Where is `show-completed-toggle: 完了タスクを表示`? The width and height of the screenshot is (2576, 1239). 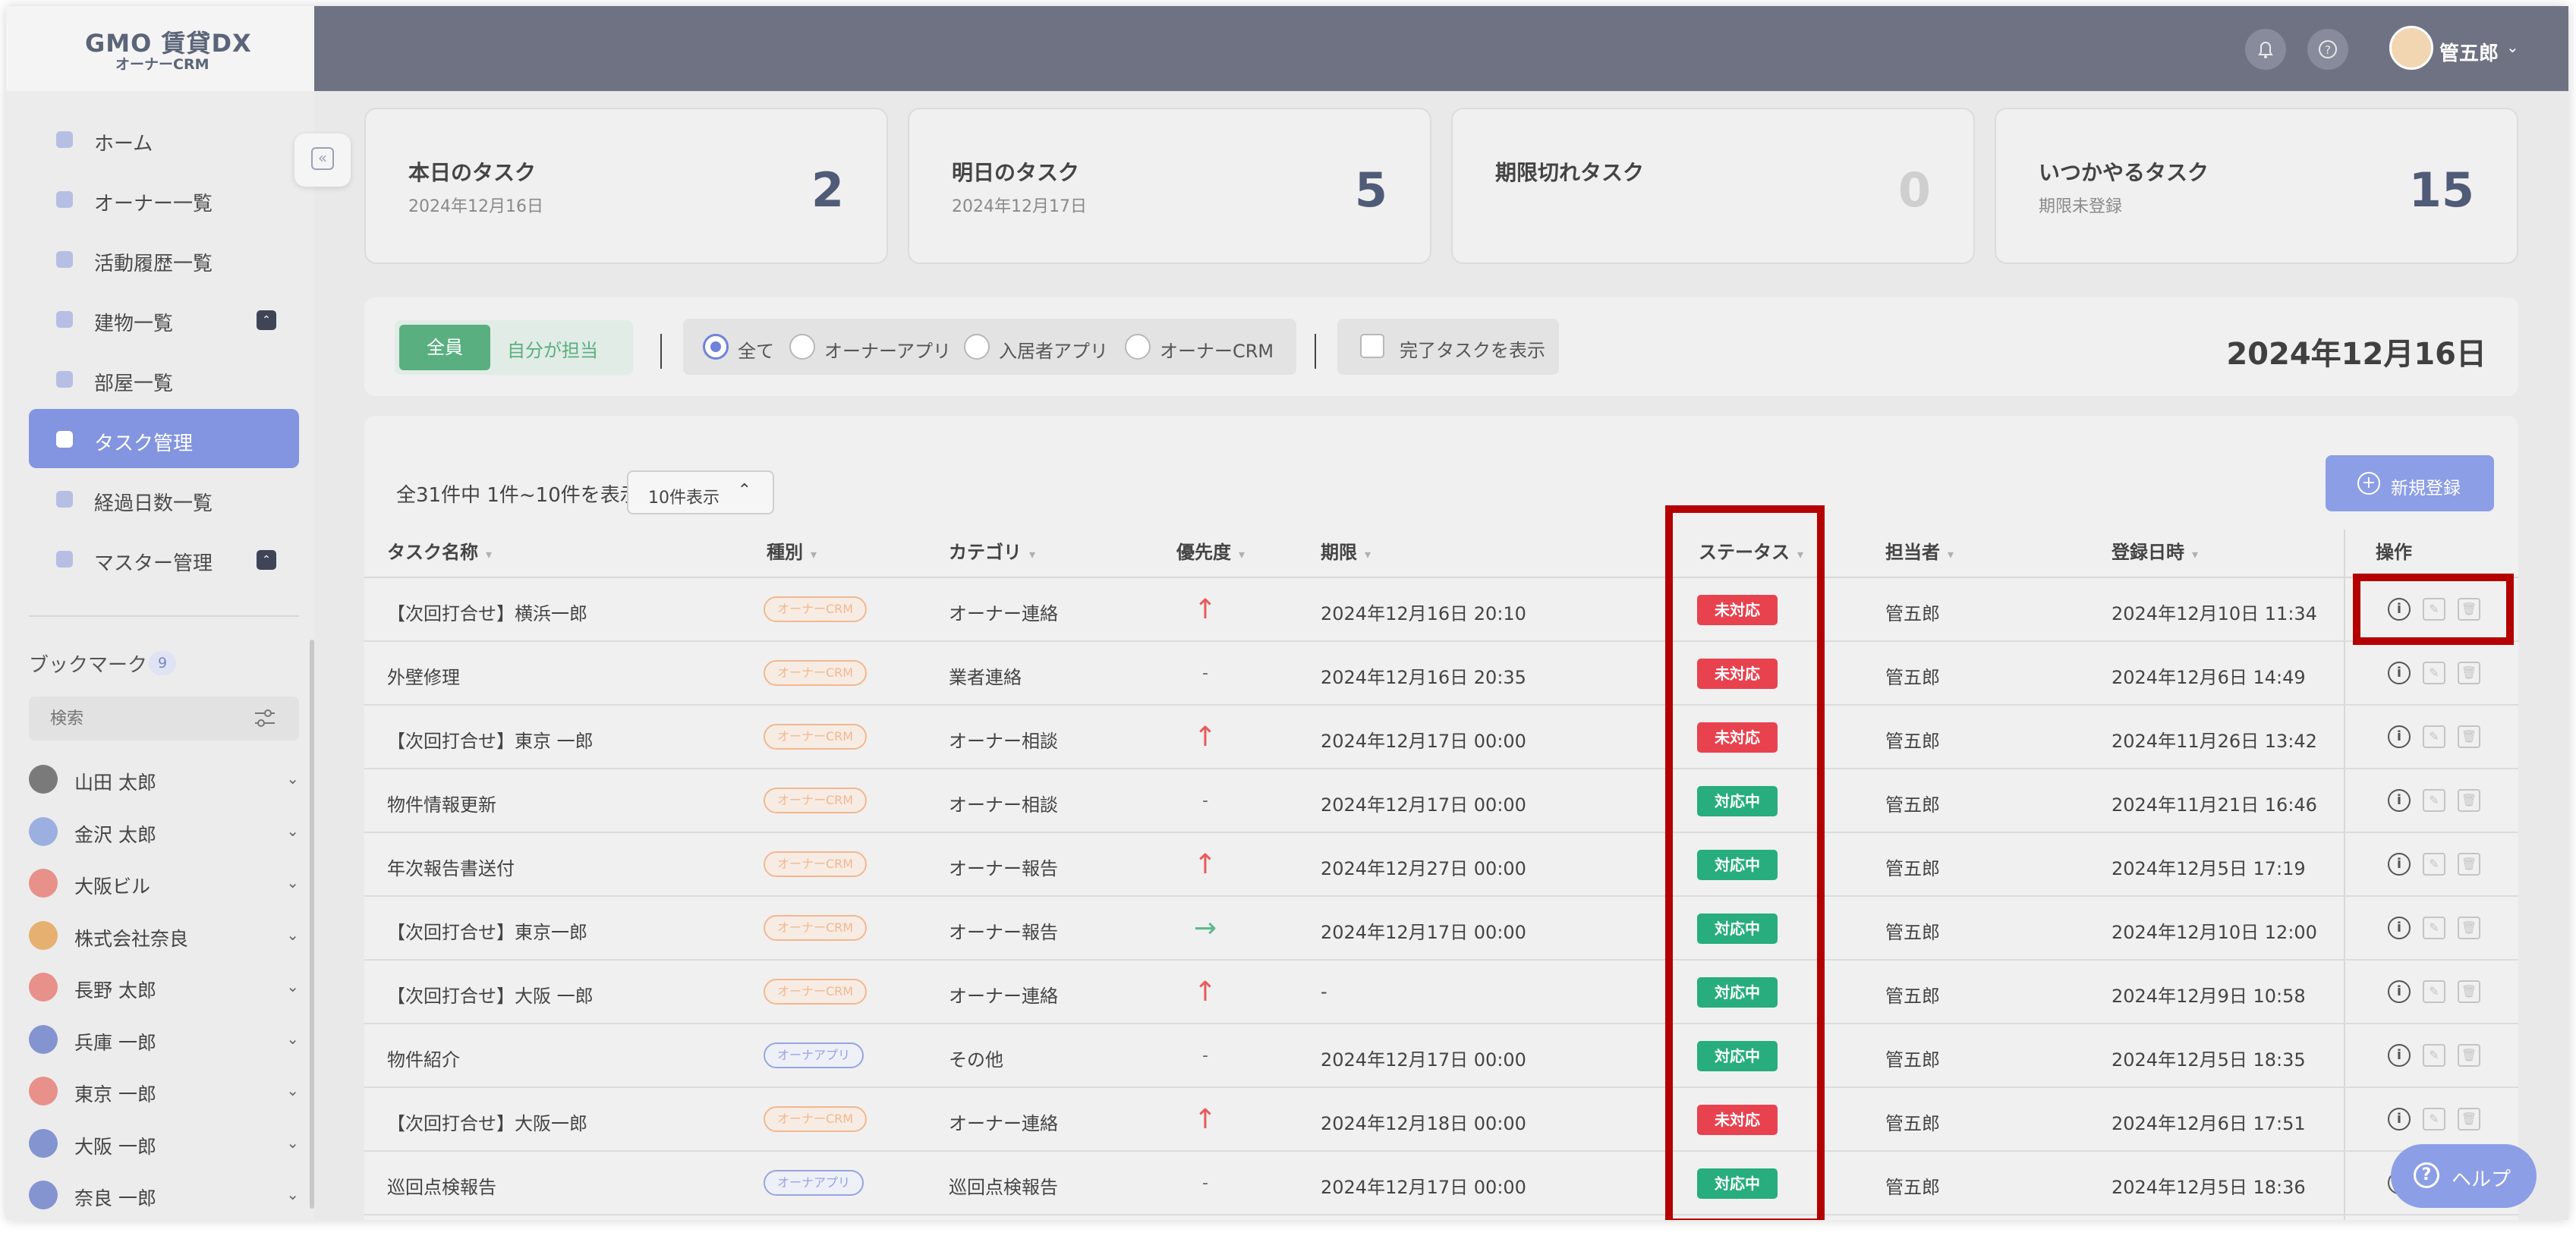 show-completed-toggle: 完了タスクを表示 is located at coordinates (1448, 347).